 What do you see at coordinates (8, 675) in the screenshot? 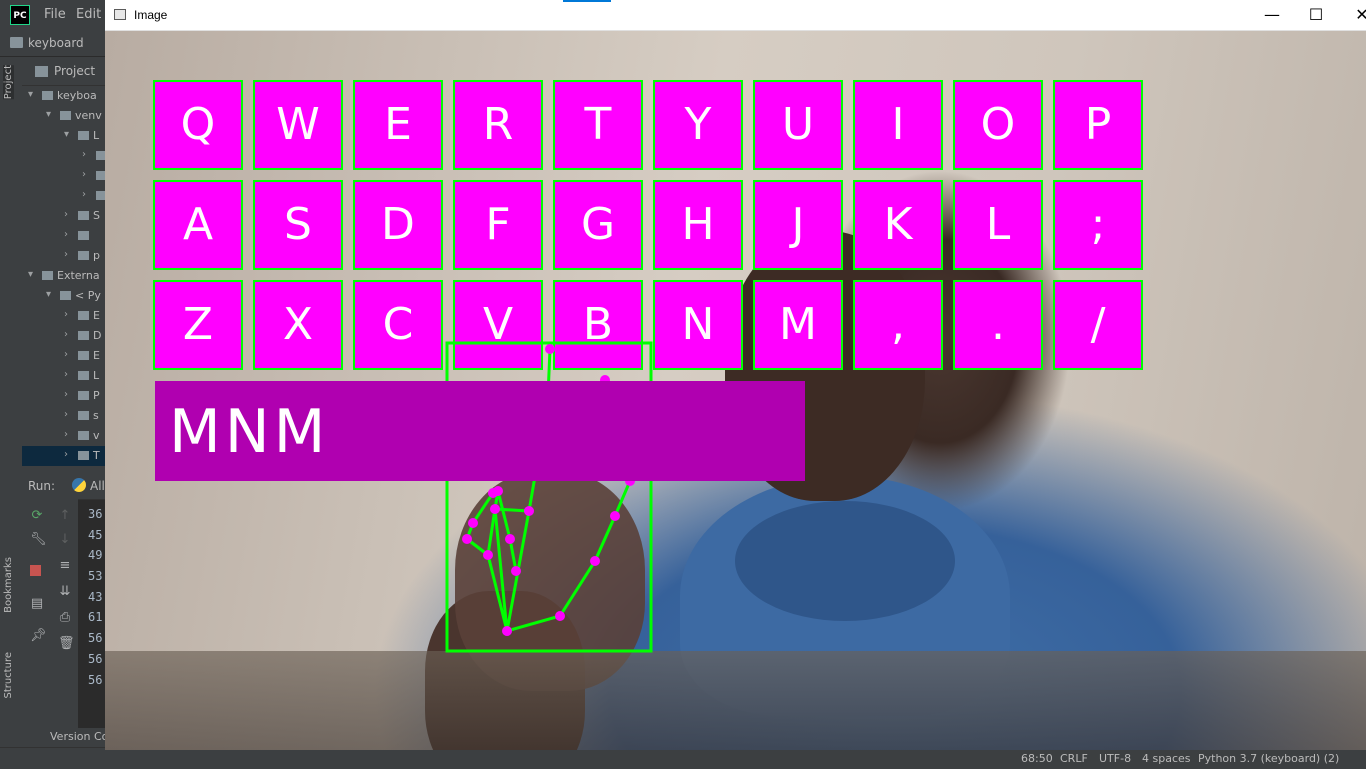
I see `side-tab-structure: Structure` at bounding box center [8, 675].